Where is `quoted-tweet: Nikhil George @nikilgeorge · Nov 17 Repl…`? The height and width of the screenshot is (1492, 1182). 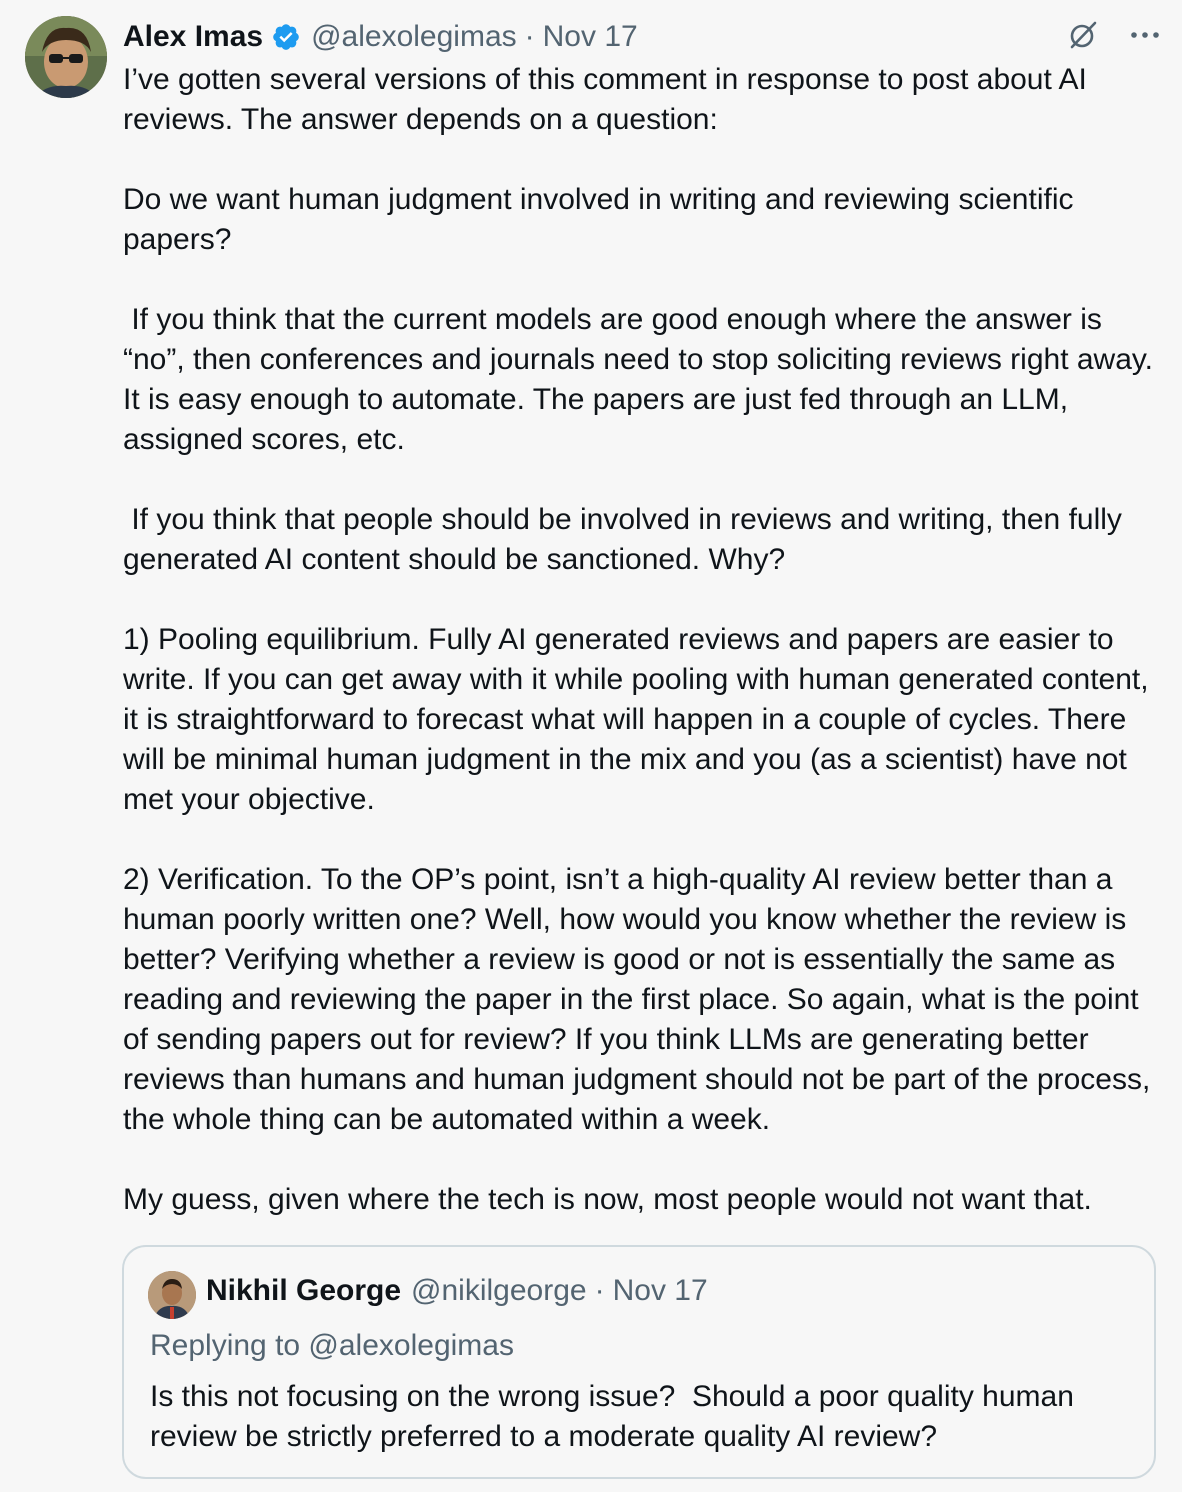
quoted-tweet: Nikhil George @nikilgeorge · Nov 17 Repl… is located at coordinates (639, 1362).